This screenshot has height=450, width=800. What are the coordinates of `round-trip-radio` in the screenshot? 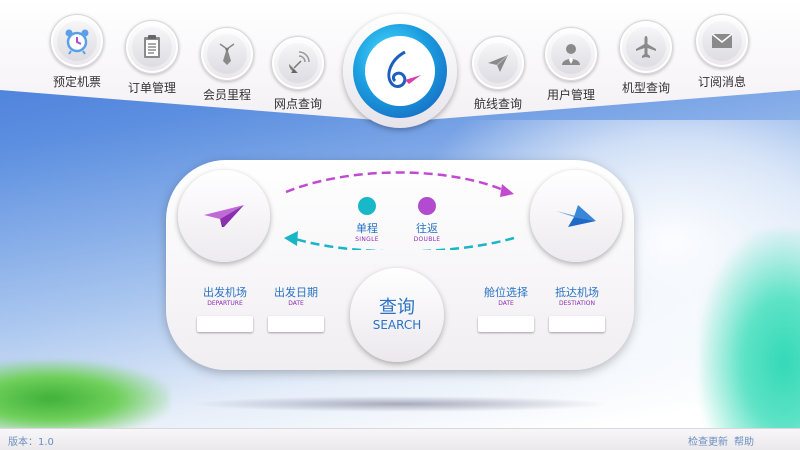 It's located at (427, 206).